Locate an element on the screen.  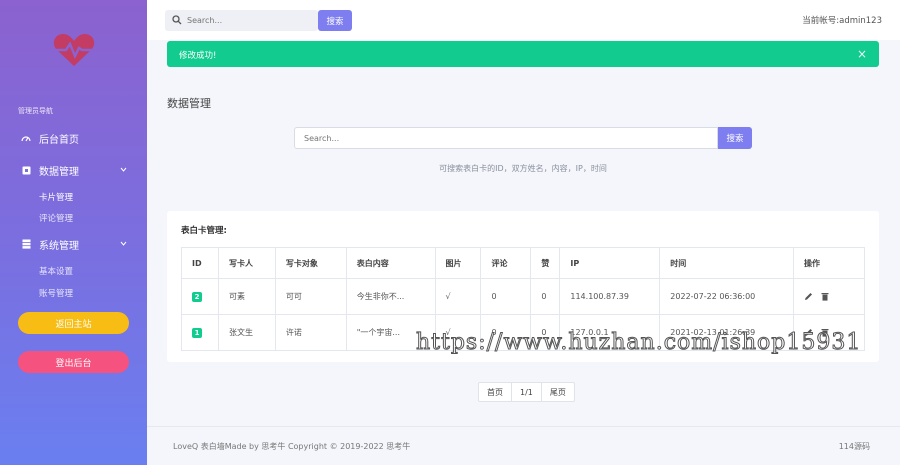
comments-cell: 0 is located at coordinates (506, 296).